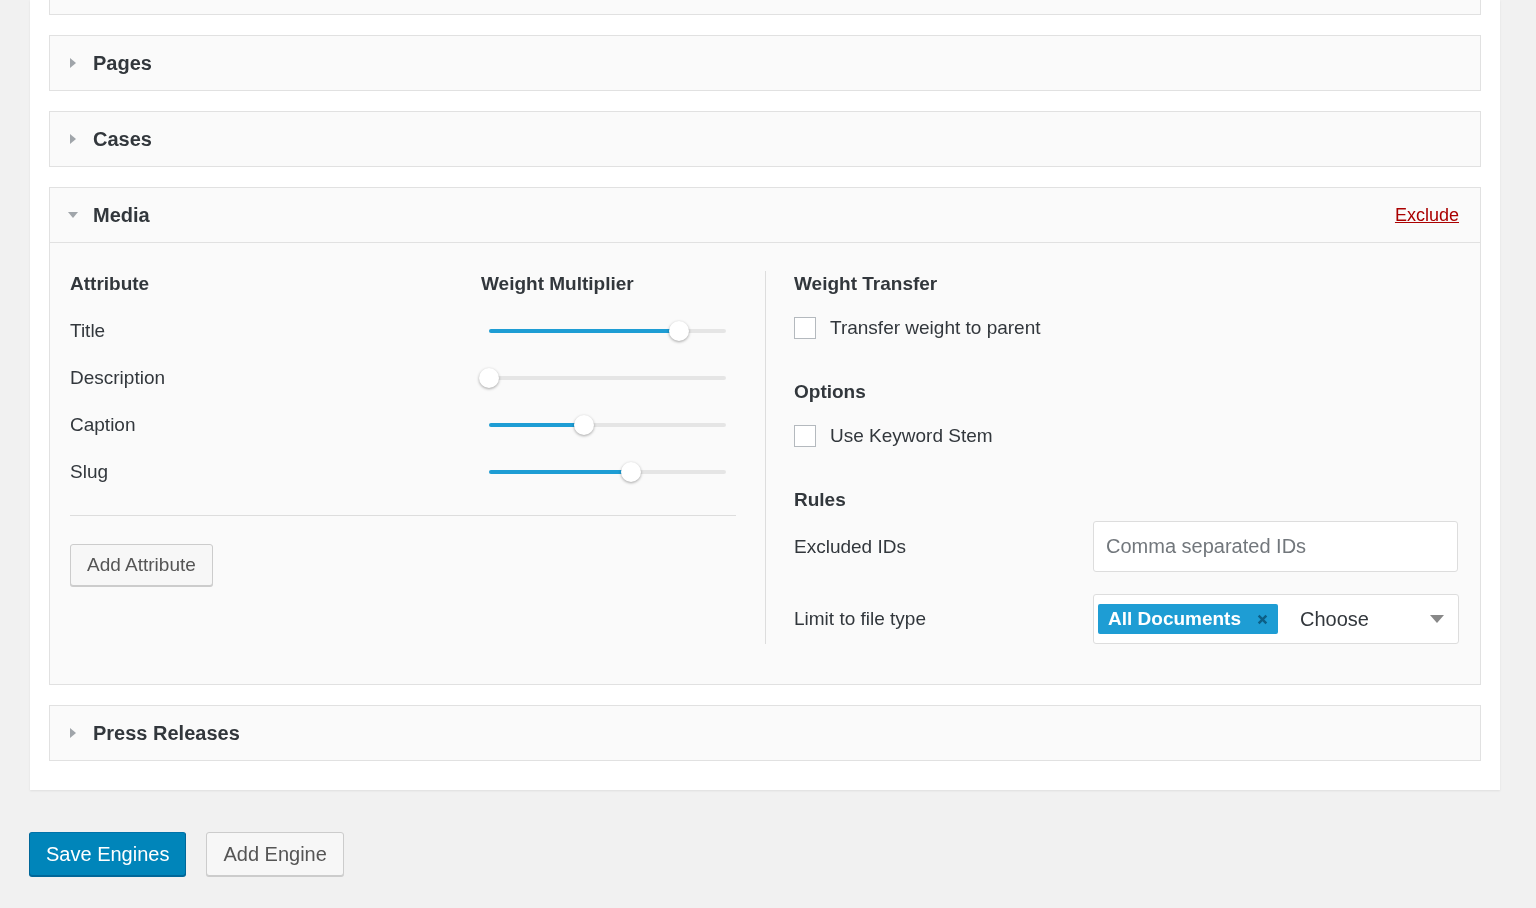  What do you see at coordinates (122, 63) in the screenshot?
I see `section-title: Pages` at bounding box center [122, 63].